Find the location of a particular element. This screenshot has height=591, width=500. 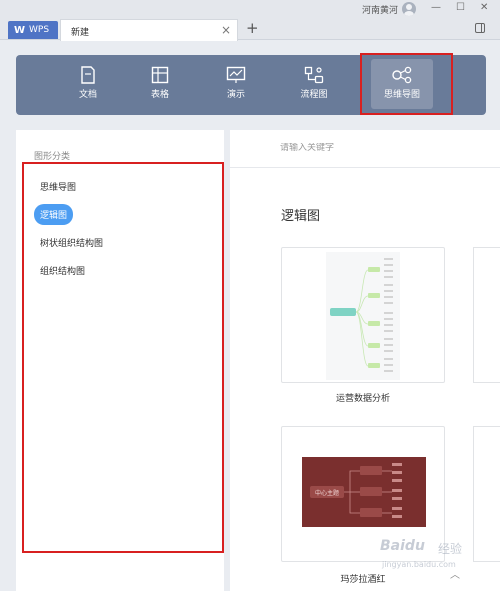

template-card-peek is located at coordinates (486, 315).